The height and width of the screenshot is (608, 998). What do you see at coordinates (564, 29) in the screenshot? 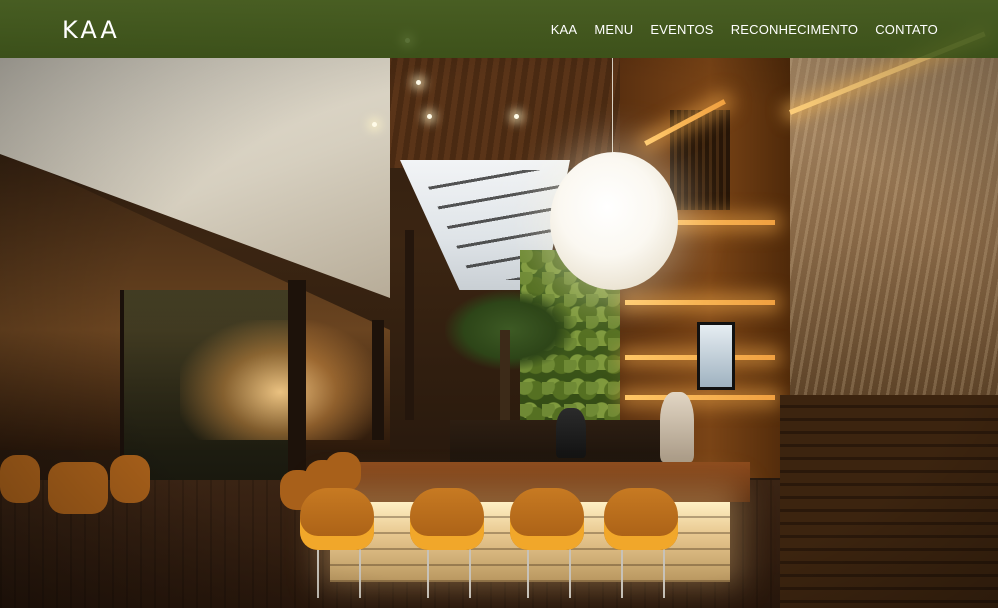
I see `nav-item-kaa: KAA` at bounding box center [564, 29].